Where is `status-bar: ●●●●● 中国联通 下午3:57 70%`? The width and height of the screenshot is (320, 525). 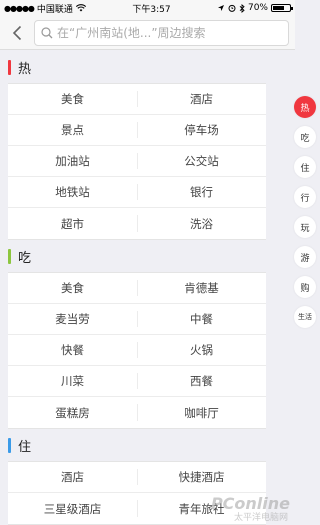 status-bar: ●●●●● 中国联通 下午3:57 70% is located at coordinates (147, 8).